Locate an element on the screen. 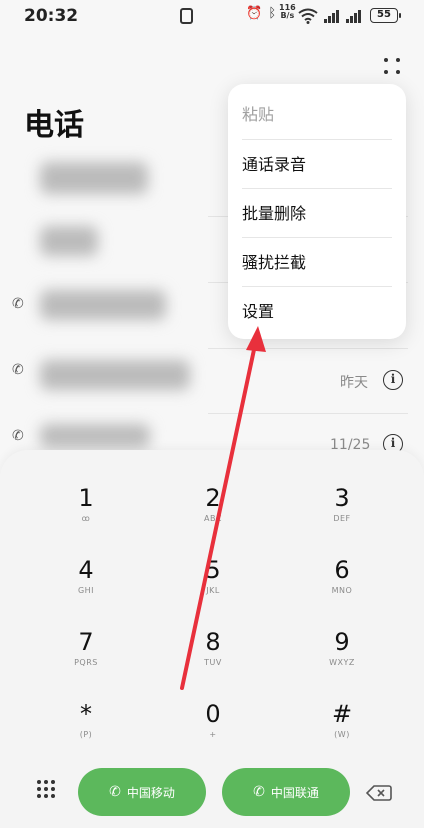 This screenshot has height=828, width=424. dial-key-4: 4 GHI is located at coordinates (86, 587).